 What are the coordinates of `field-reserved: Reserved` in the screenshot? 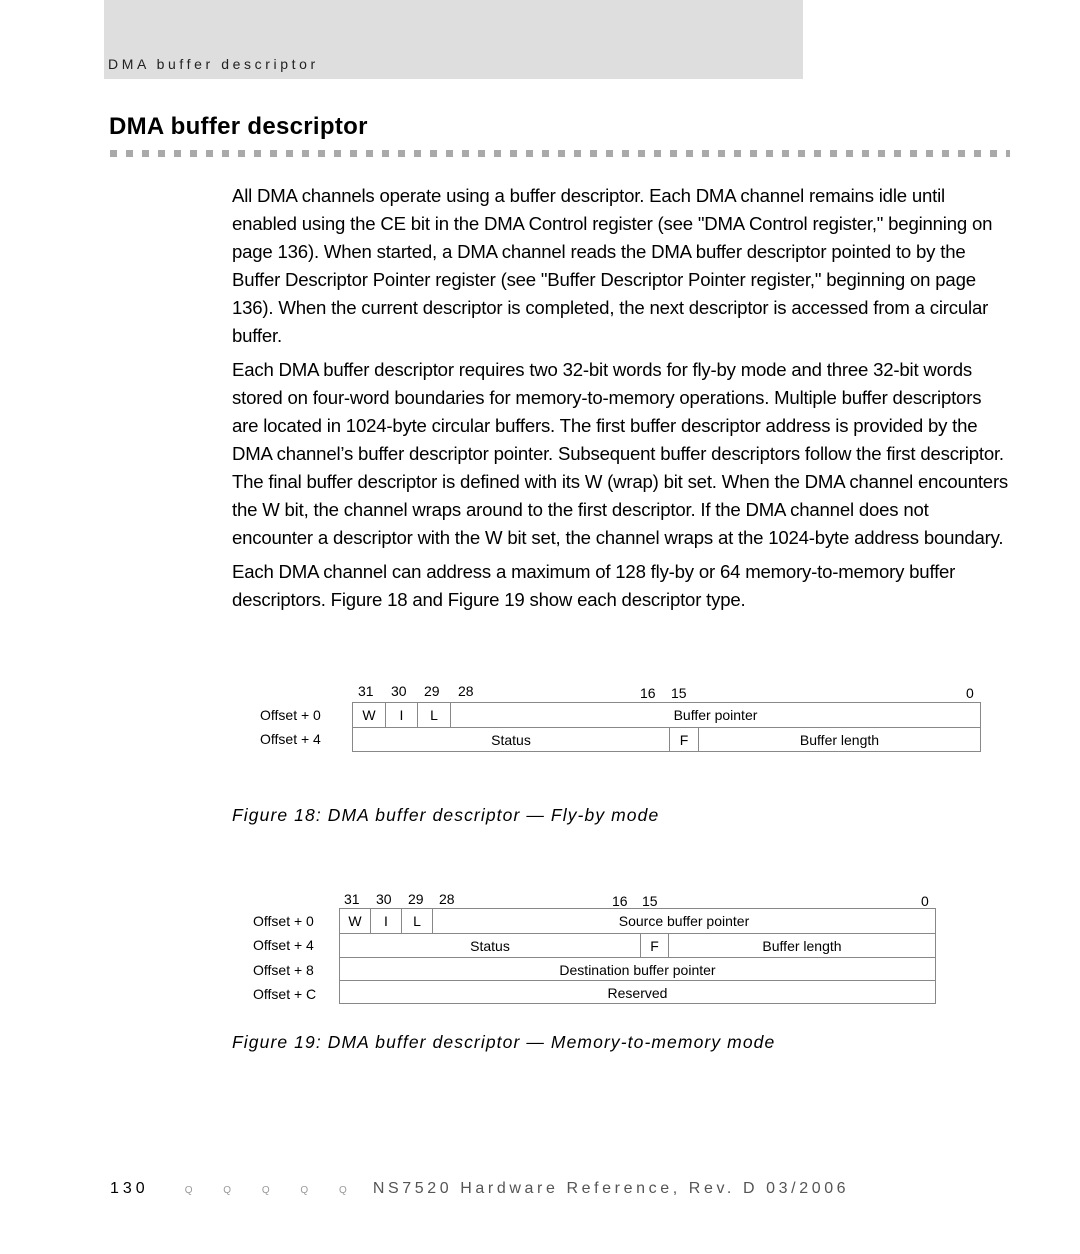 It's located at (637, 992).